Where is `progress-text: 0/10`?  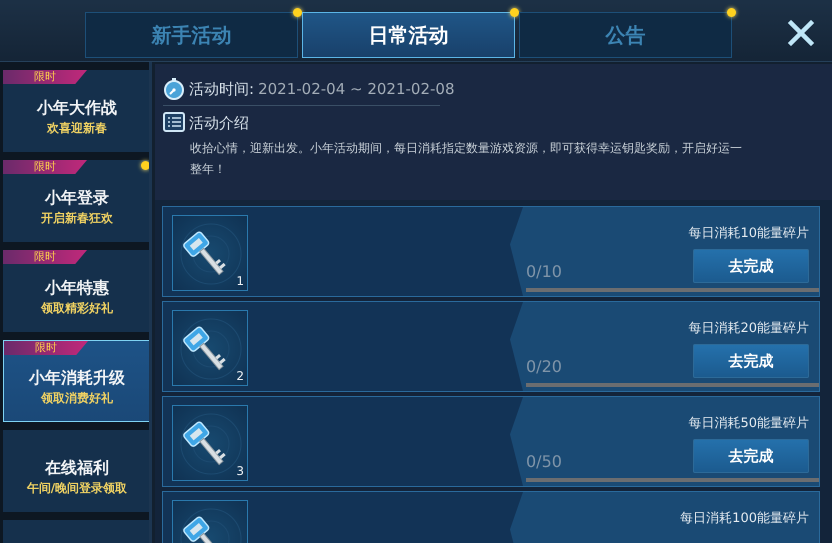 progress-text: 0/10 is located at coordinates (544, 271).